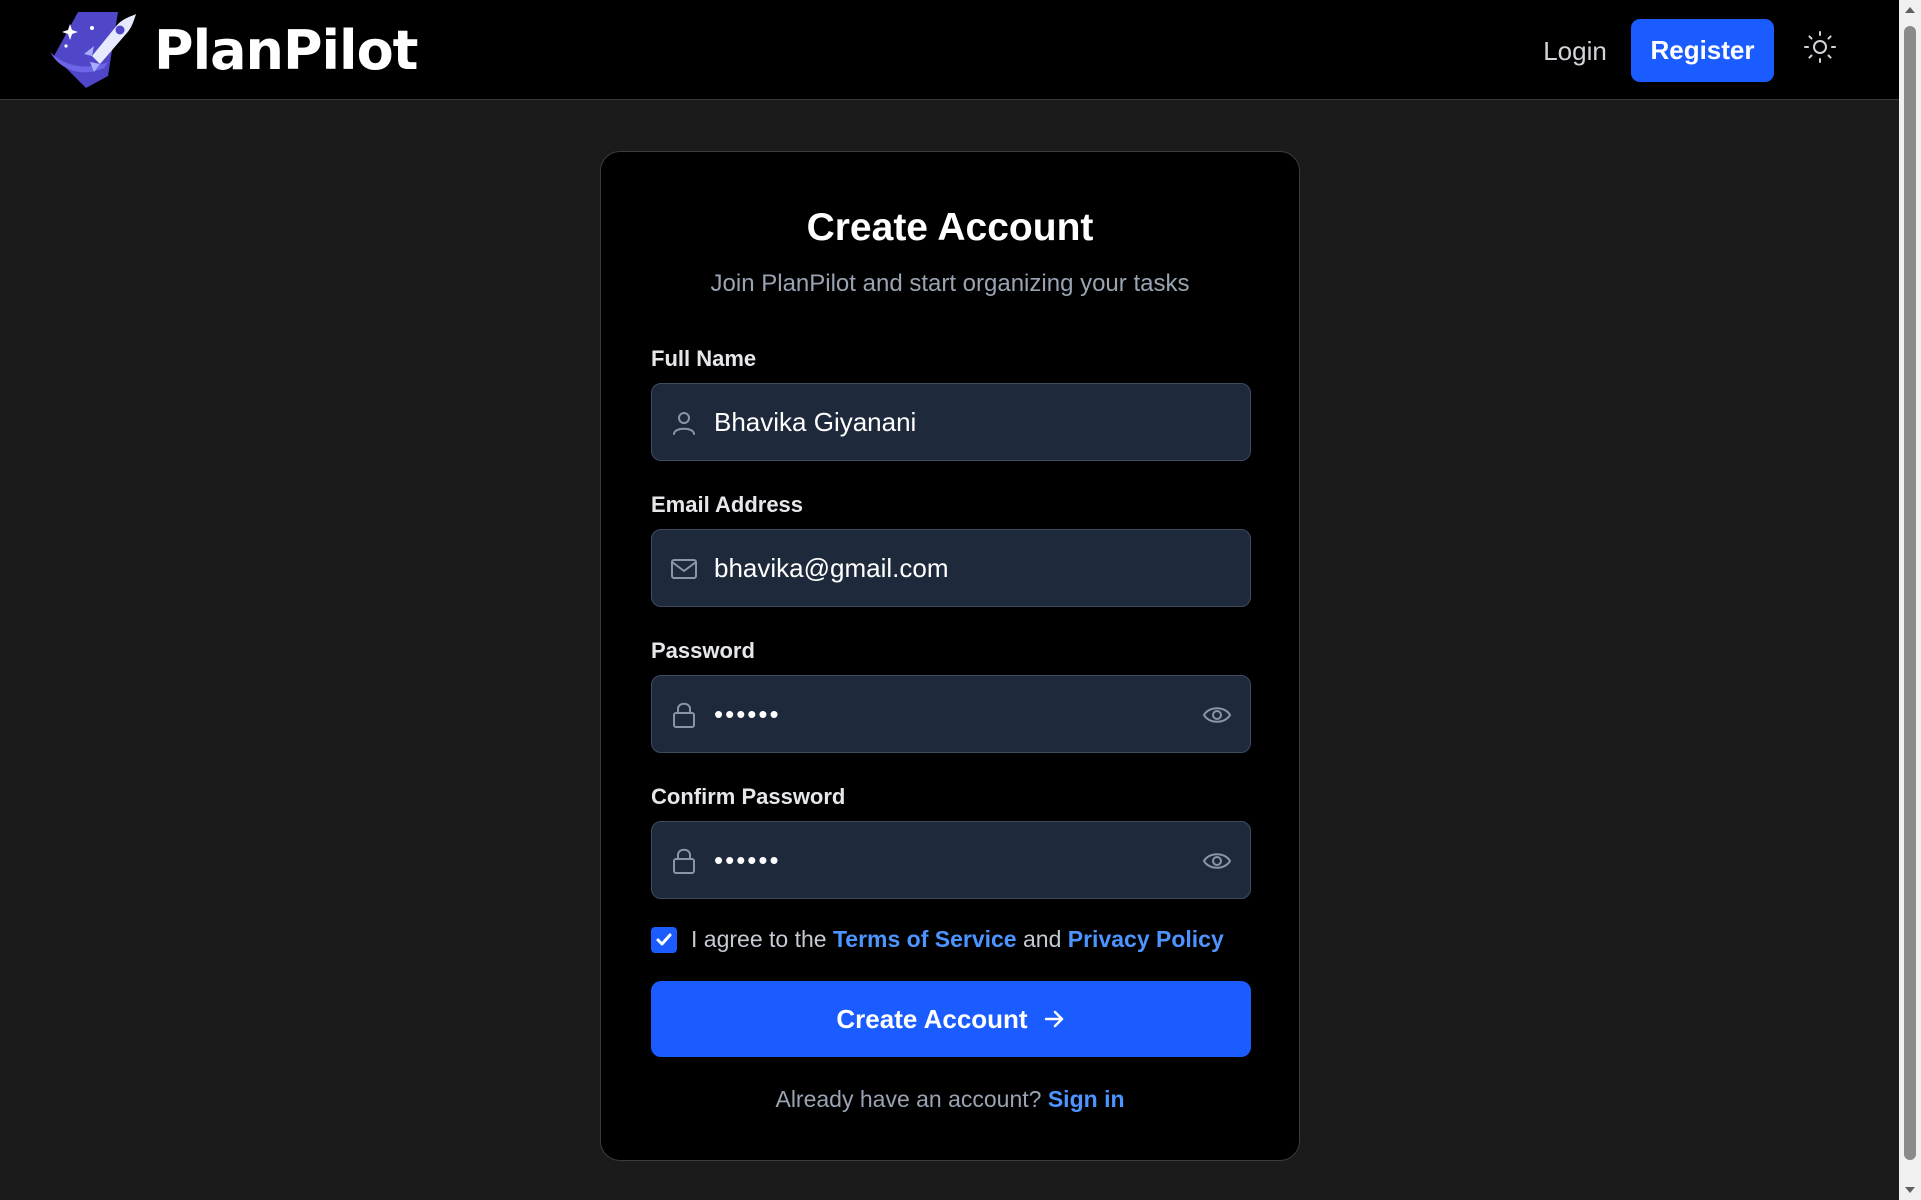  Describe the element at coordinates (911, 1099) in the screenshot. I see `signin-prompt-text: Already have an account?` at that location.